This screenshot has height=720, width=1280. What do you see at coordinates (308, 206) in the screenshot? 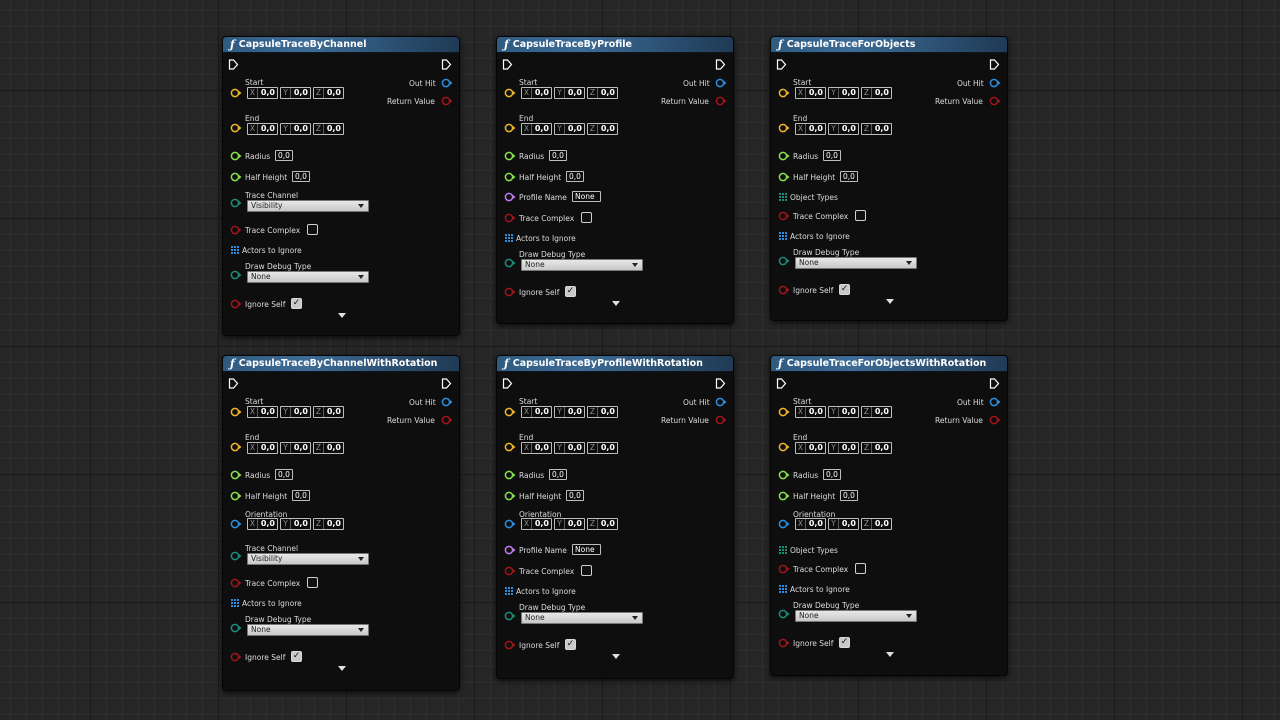
I see `trace-channel-dropdown: Visibility` at bounding box center [308, 206].